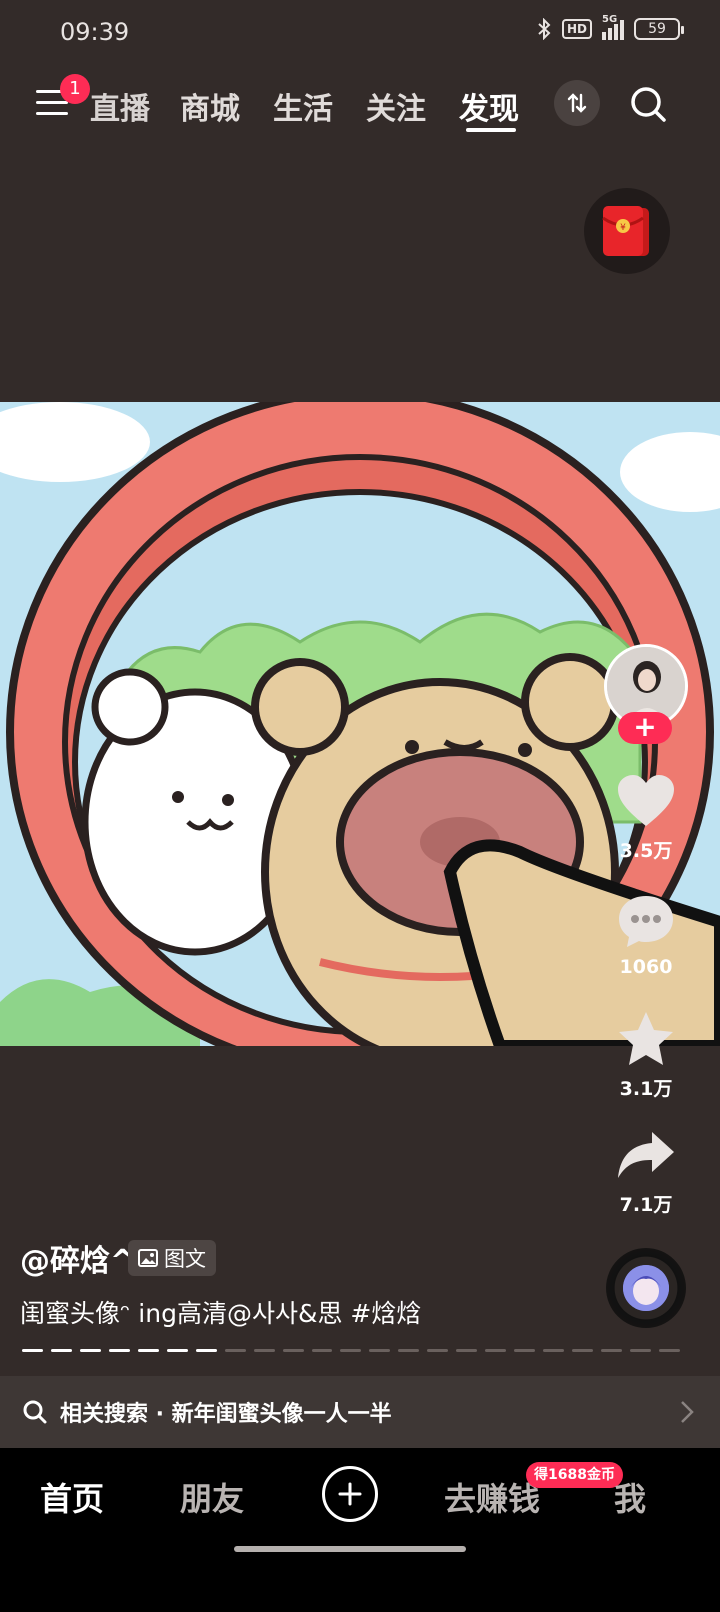 The width and height of the screenshot is (720, 1612). I want to click on signal-icon: 5G, so click(613, 27).